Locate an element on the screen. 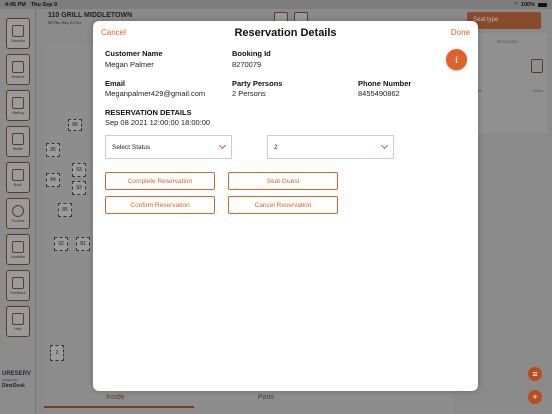 Image resolution: width=552 pixels, height=414 pixels. sidebar-item-feedback: Feedback is located at coordinates (18, 285).